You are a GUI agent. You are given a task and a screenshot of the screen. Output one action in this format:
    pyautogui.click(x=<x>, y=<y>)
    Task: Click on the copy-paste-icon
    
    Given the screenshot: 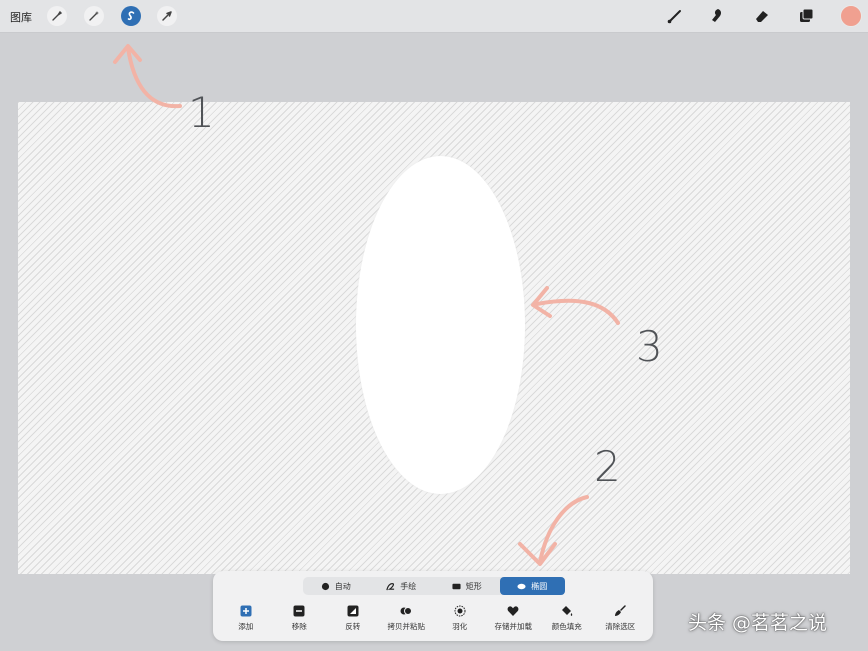 What is the action you would take?
    pyautogui.click(x=406, y=611)
    